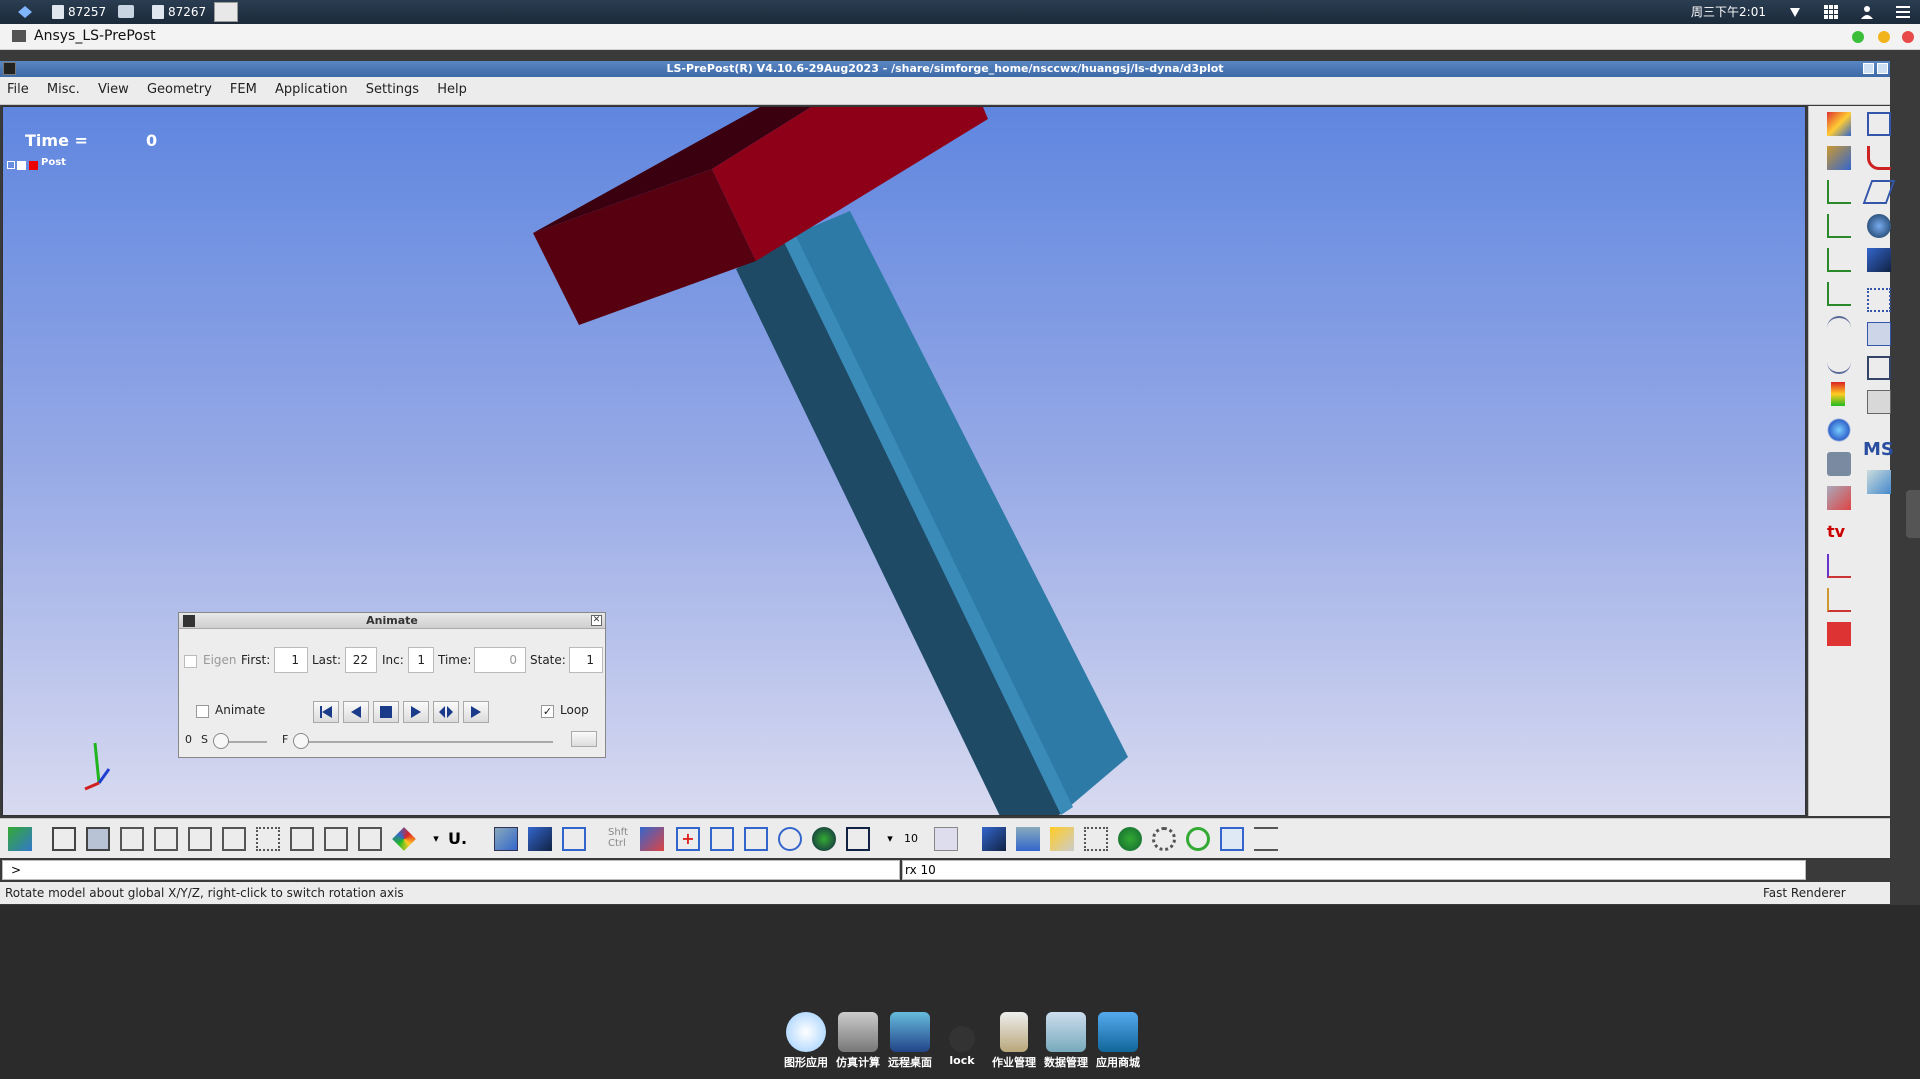  I want to click on curve-edit-icon, so click(1879, 158).